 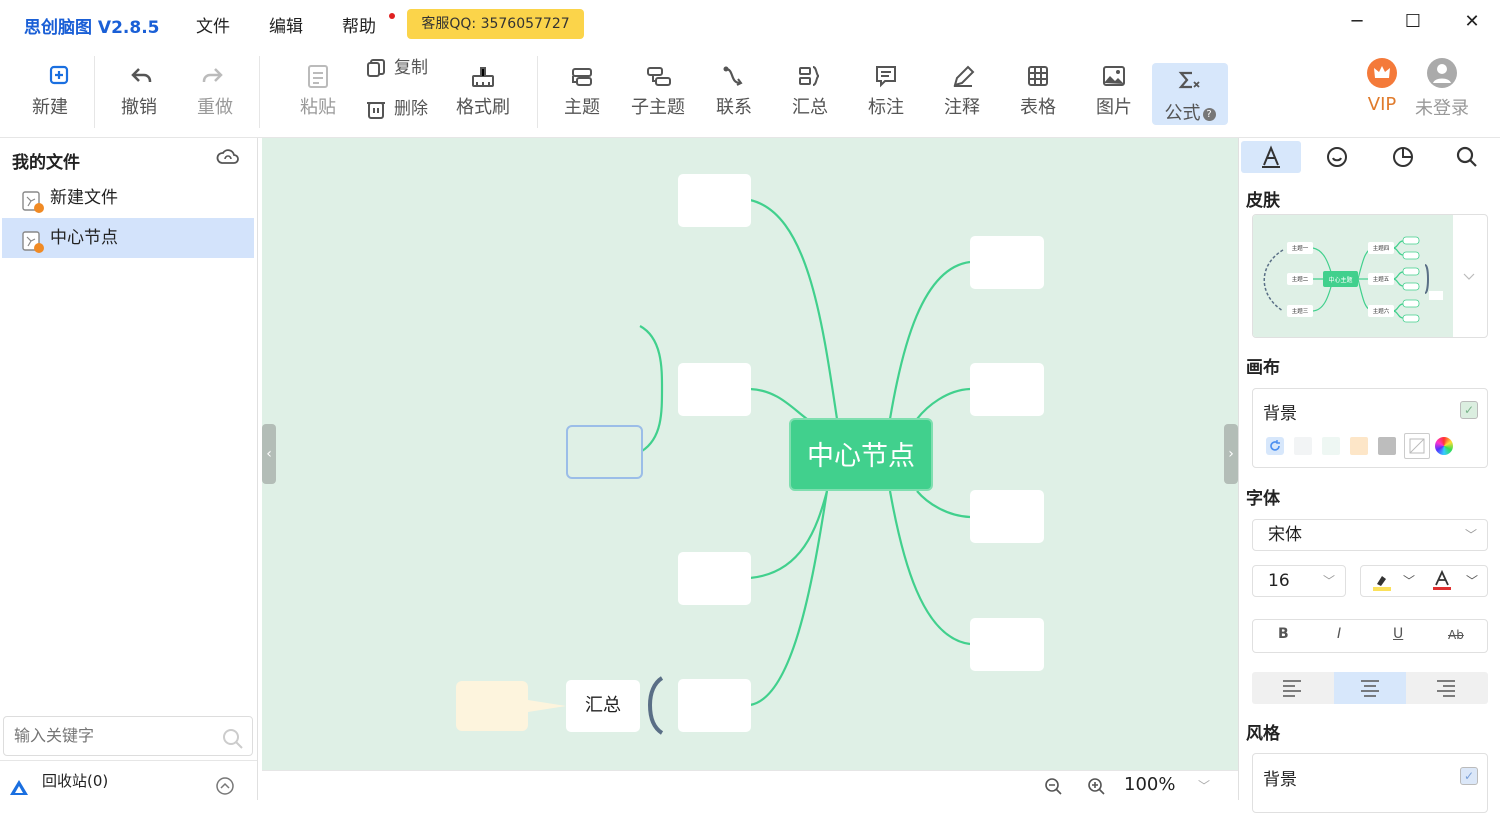 I want to click on format-brush-button: 格式刷, so click(x=483, y=89).